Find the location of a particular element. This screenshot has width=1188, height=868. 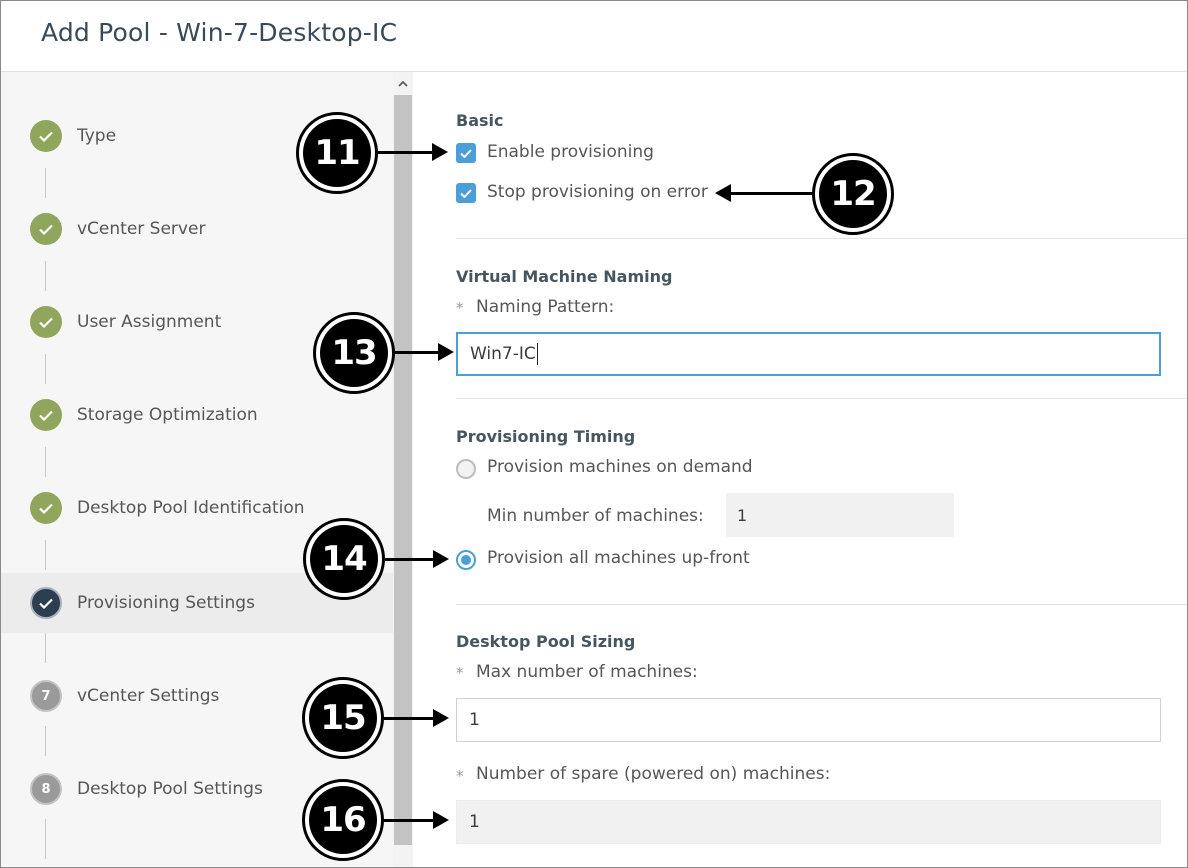

enable-provisioning-checkbox is located at coordinates (466, 153).